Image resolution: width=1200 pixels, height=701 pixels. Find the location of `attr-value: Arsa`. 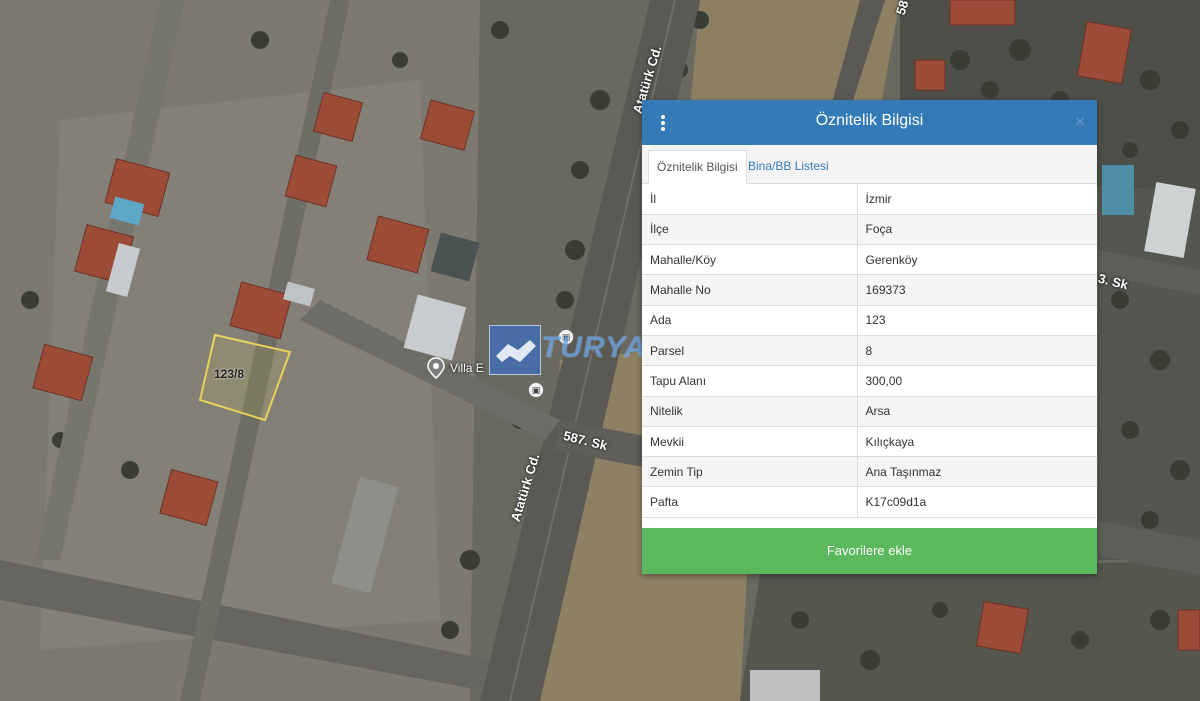

attr-value: Arsa is located at coordinates (977, 411).